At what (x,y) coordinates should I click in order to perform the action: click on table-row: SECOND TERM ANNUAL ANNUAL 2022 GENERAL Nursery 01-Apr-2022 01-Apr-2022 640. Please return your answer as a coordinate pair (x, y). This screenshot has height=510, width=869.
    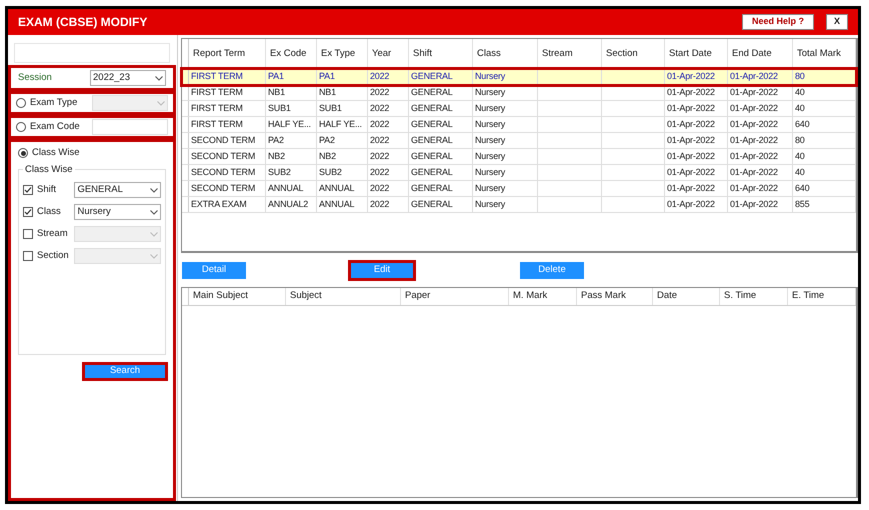
    Looking at the image, I should click on (519, 189).